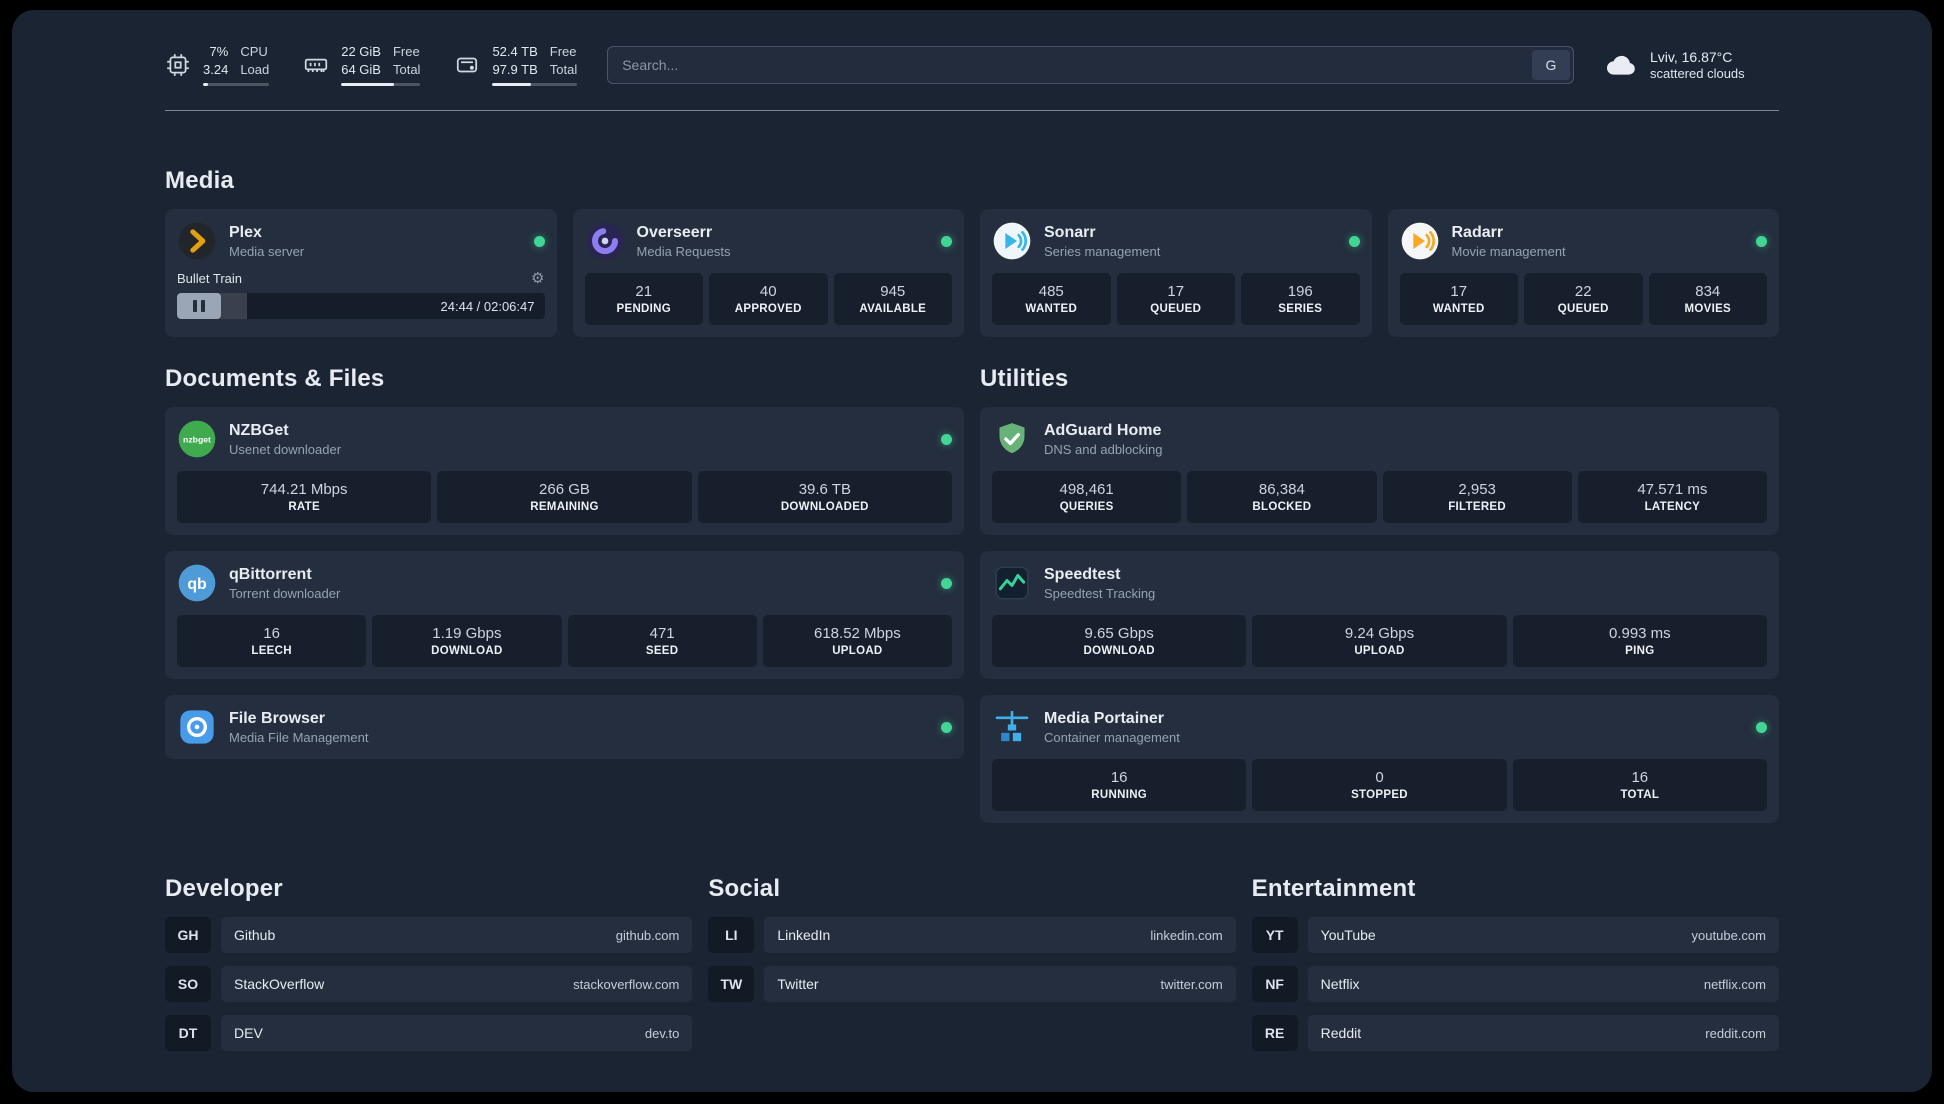  I want to click on stat-tile: 16 LEECH, so click(272, 641).